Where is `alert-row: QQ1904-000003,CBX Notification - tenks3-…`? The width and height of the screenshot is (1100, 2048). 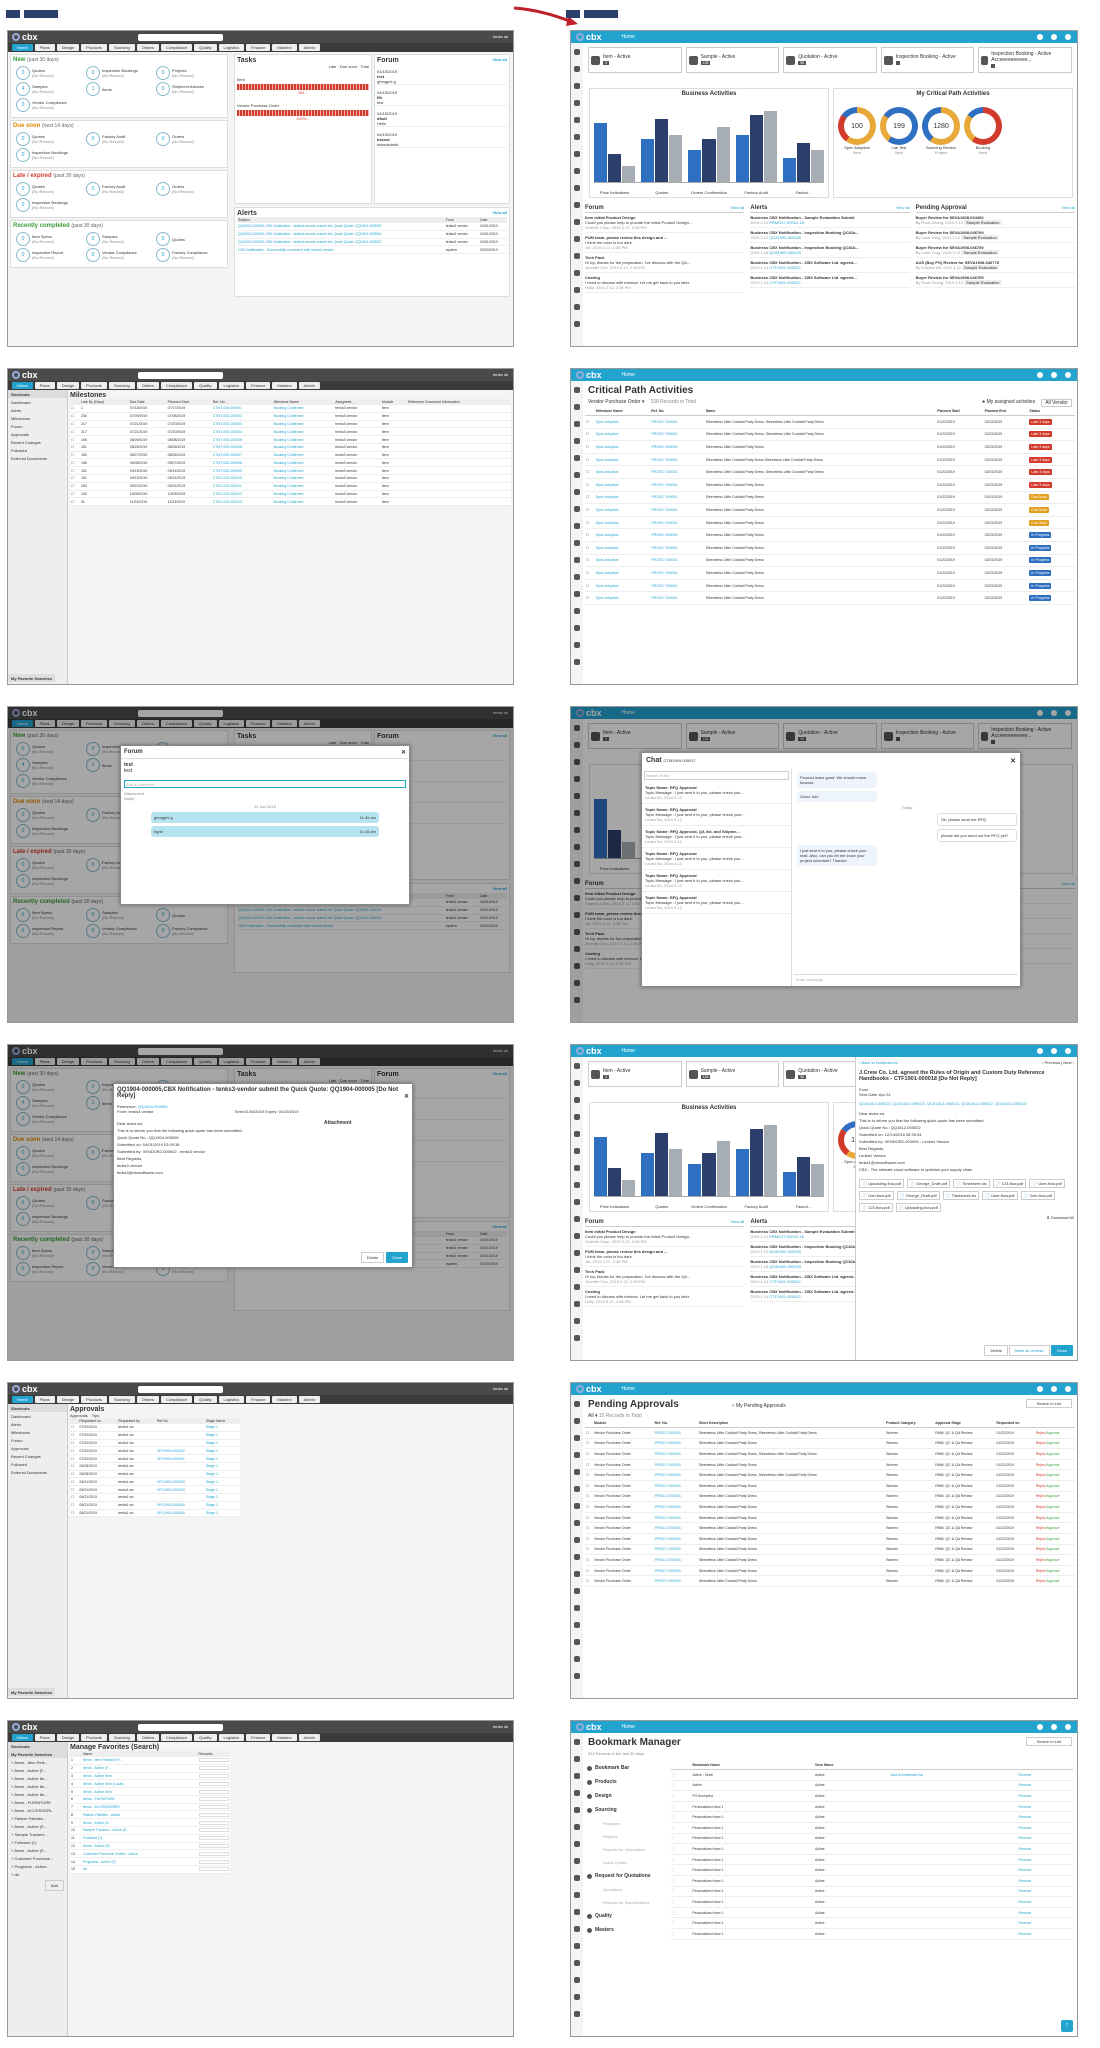
alert-row: QQ1904-000003,CBX Notification - tenks3-… is located at coordinates (372, 242).